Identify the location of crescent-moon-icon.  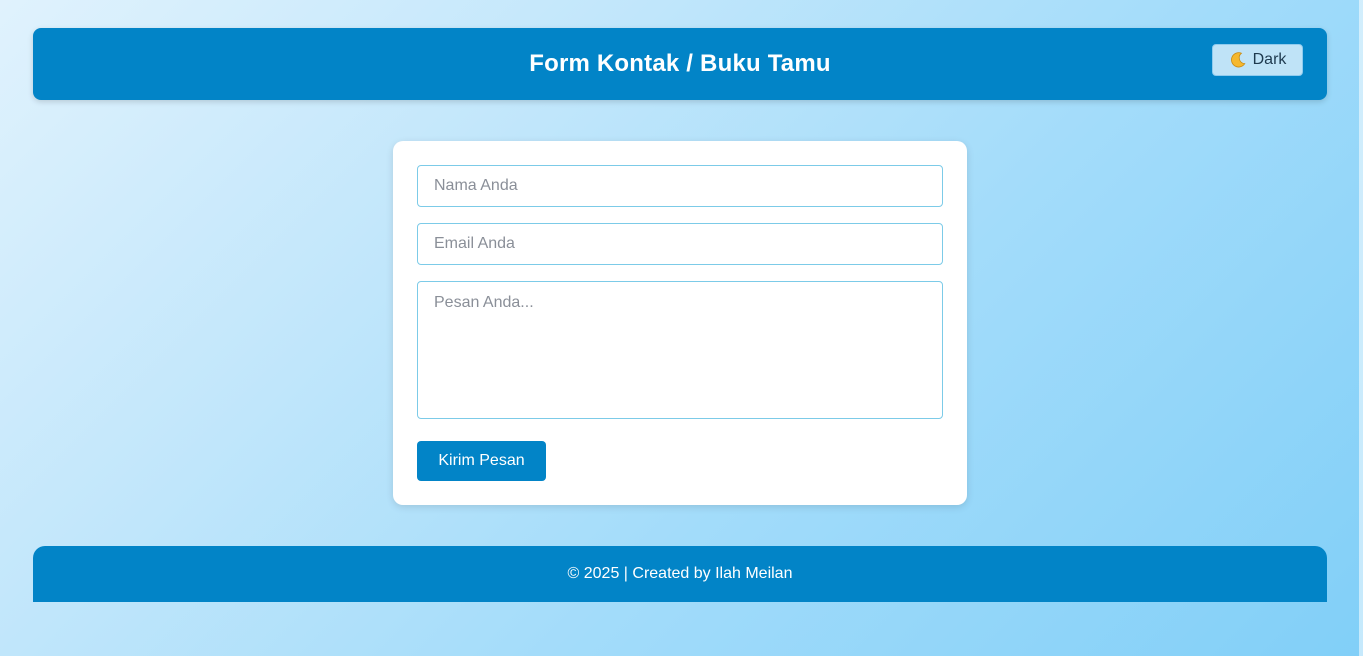
(1238, 60).